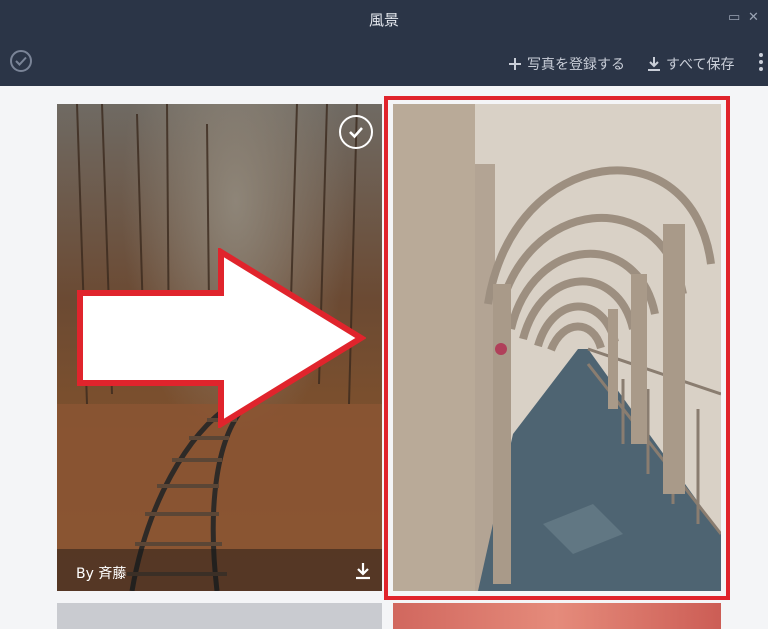 The width and height of the screenshot is (768, 629). What do you see at coordinates (356, 132) in the screenshot?
I see `photo-selected-check-icon` at bounding box center [356, 132].